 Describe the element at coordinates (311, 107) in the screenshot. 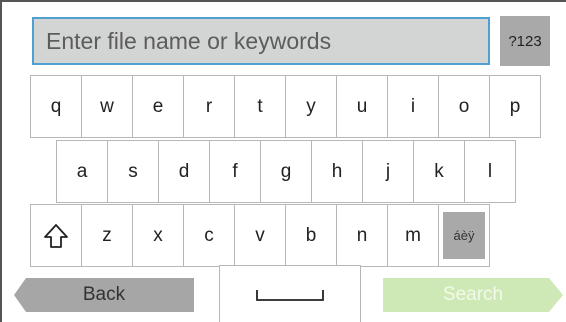

I see `key-y: y` at that location.